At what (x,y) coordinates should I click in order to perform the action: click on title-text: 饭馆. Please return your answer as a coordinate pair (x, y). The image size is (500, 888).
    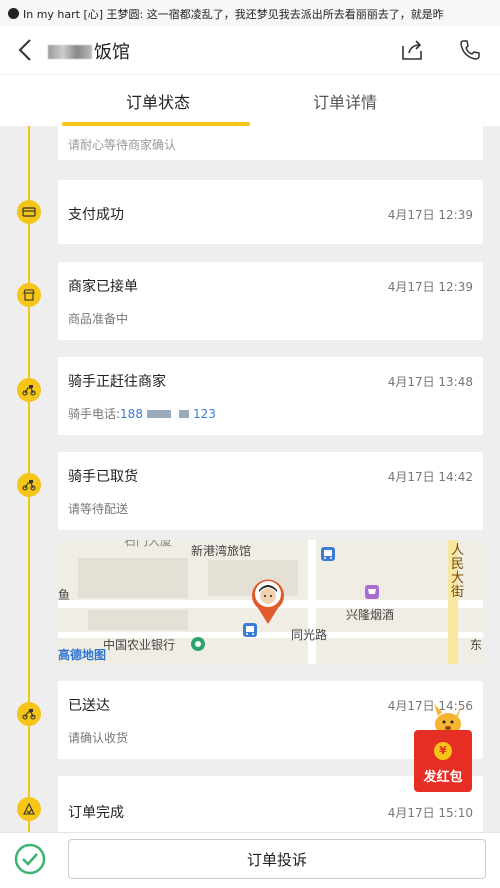
    Looking at the image, I should click on (112, 52).